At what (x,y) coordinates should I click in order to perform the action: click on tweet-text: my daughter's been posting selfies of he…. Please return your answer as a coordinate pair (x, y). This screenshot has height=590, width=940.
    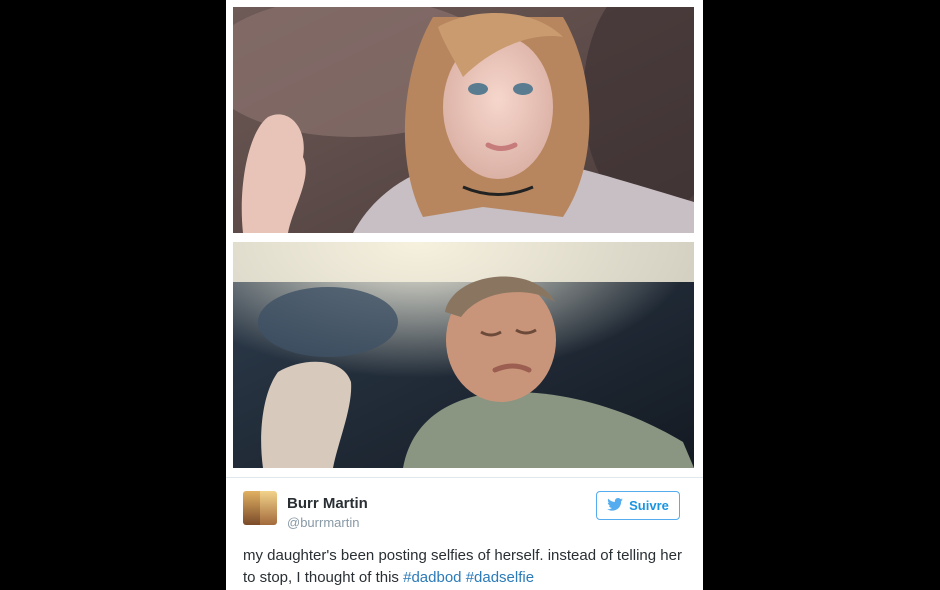
    Looking at the image, I should click on (468, 567).